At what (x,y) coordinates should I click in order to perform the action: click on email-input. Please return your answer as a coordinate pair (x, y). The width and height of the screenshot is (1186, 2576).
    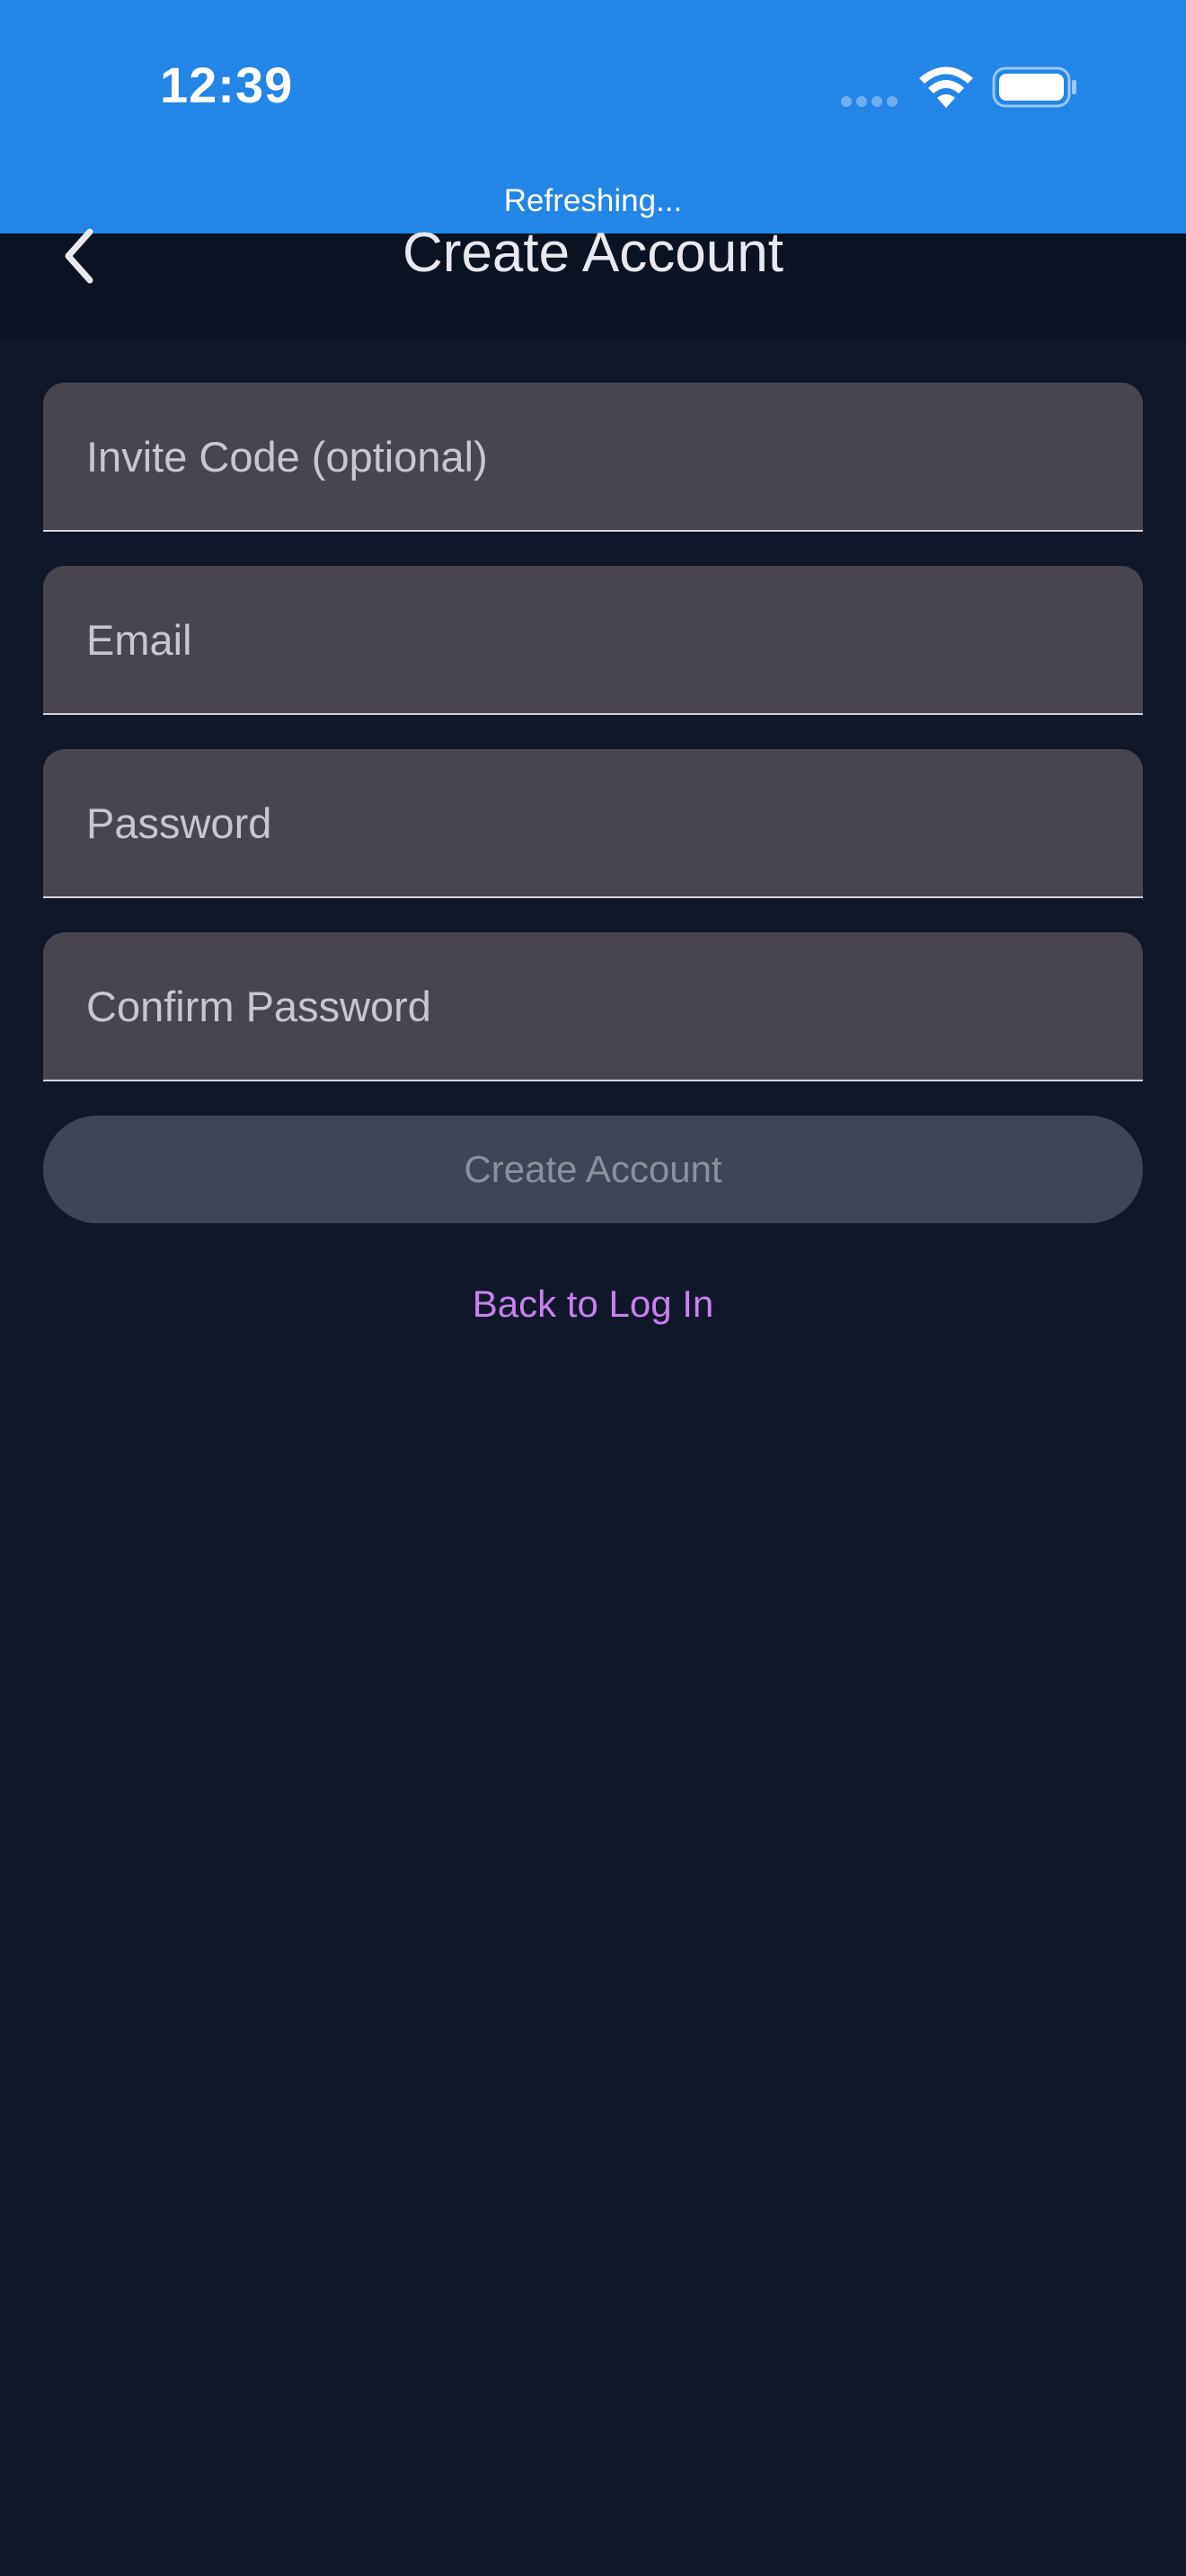
    Looking at the image, I should click on (593, 639).